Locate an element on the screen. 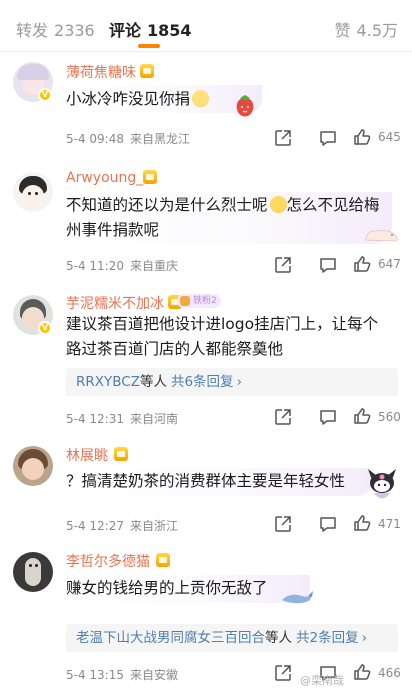 The height and width of the screenshot is (698, 412). tab-forward: 转发 2336 is located at coordinates (55, 29).